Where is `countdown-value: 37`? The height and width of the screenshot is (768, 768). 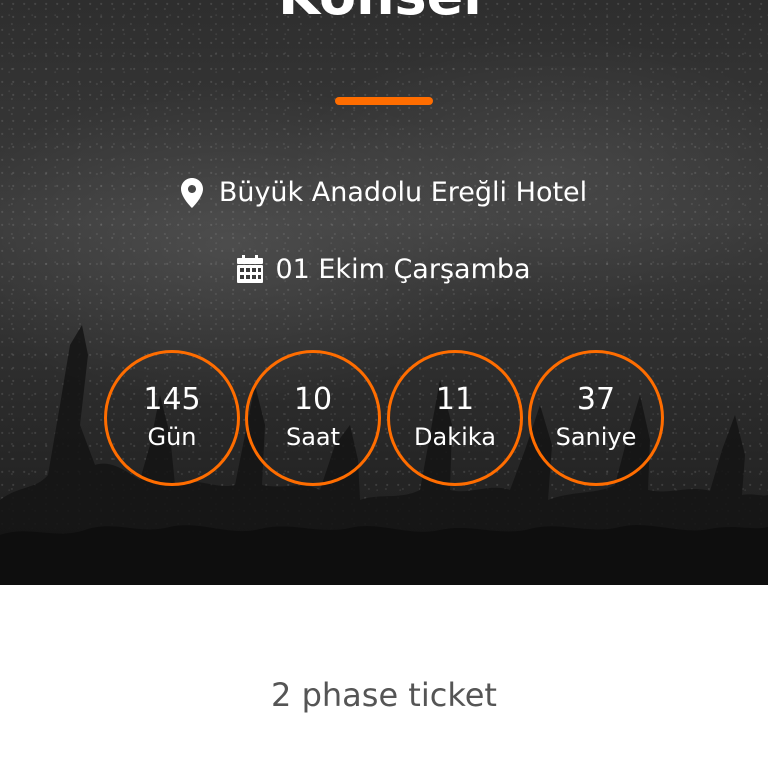
countdown-value: 37 is located at coordinates (596, 399).